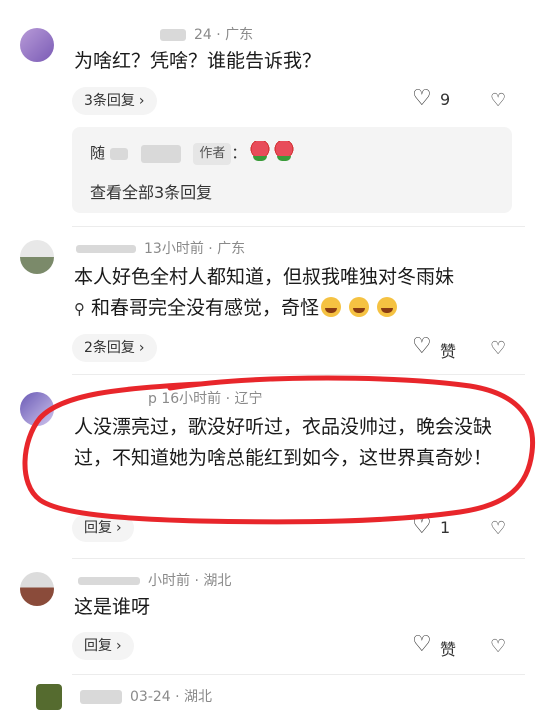 The width and height of the screenshot is (541, 710). I want to click on comment-text: 本人好色全村人都知道，但叔我唯独对冬雨妹 ⚲ 和春哥完全没有感觉，奇怪, so click(264, 292).